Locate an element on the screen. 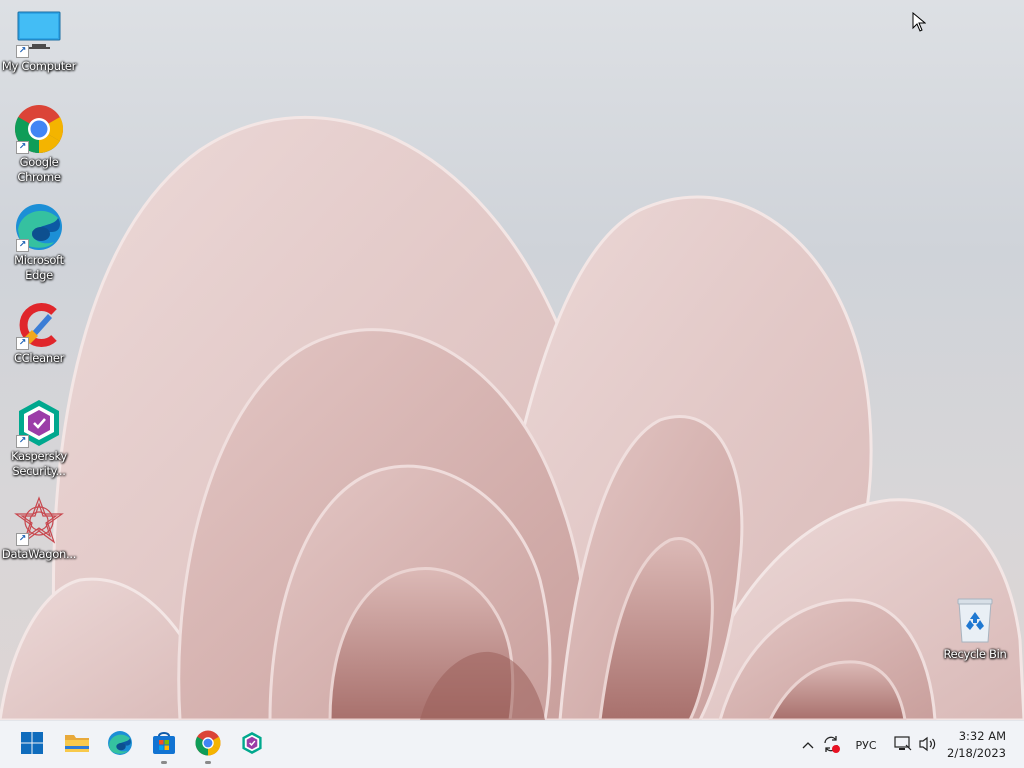 The image size is (1024, 768). taskbar-file-explorer is located at coordinates (77, 745).